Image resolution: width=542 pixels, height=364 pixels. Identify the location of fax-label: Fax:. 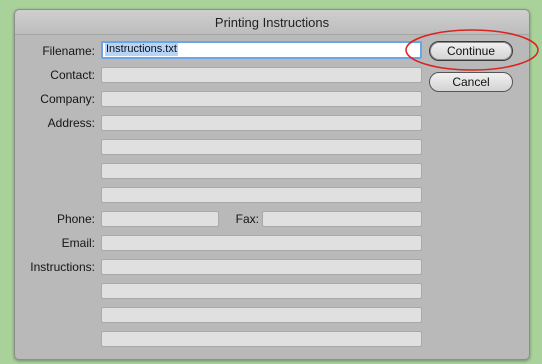
(247, 219).